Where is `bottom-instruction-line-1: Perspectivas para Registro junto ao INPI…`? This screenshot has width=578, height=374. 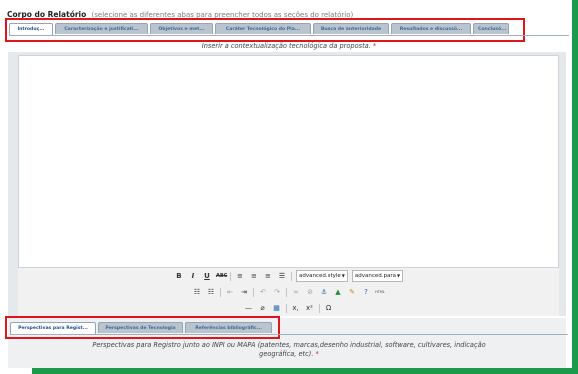 bottom-instruction-line-1: Perspectivas para Registro junto ao INPI… is located at coordinates (289, 345).